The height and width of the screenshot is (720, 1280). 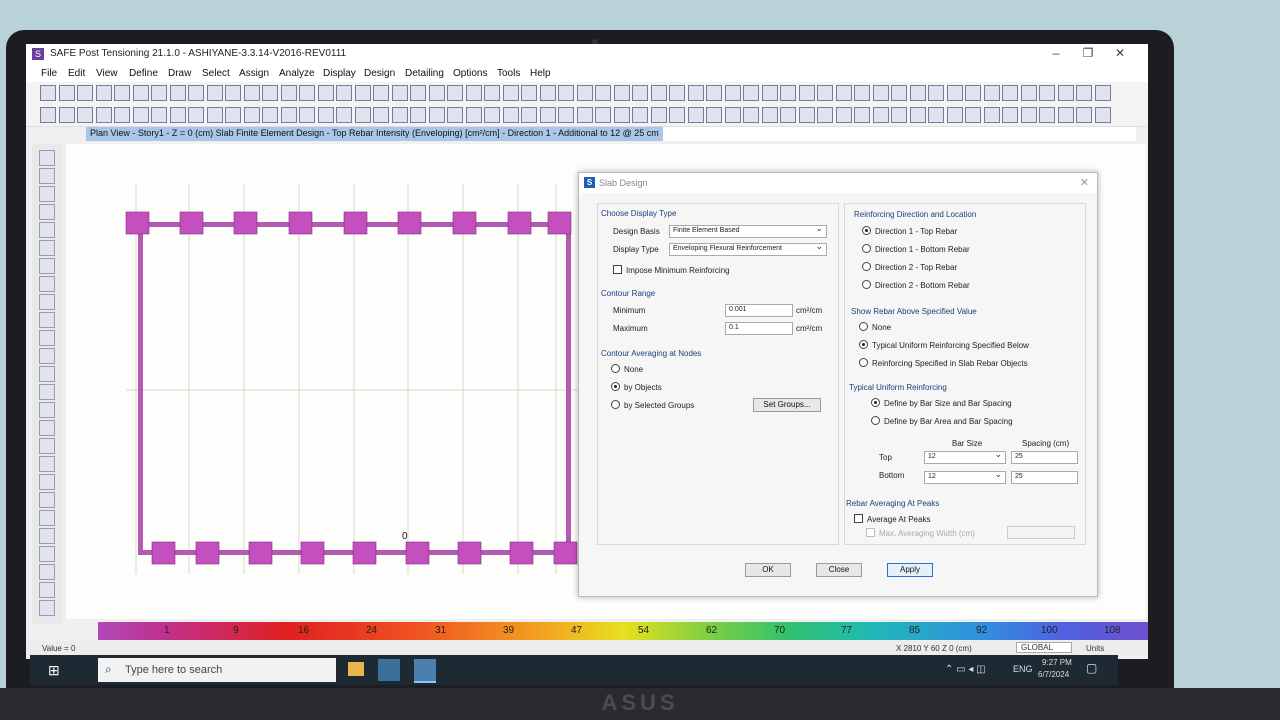 I want to click on show-rebar-typical-radio, so click(x=863, y=344).